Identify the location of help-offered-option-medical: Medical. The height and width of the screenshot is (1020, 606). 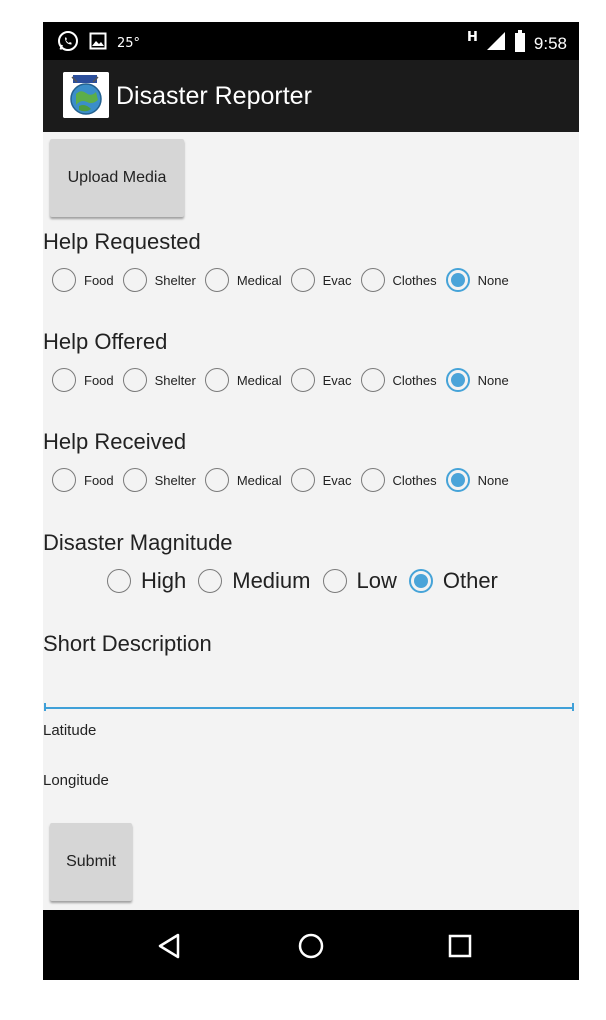
(243, 380).